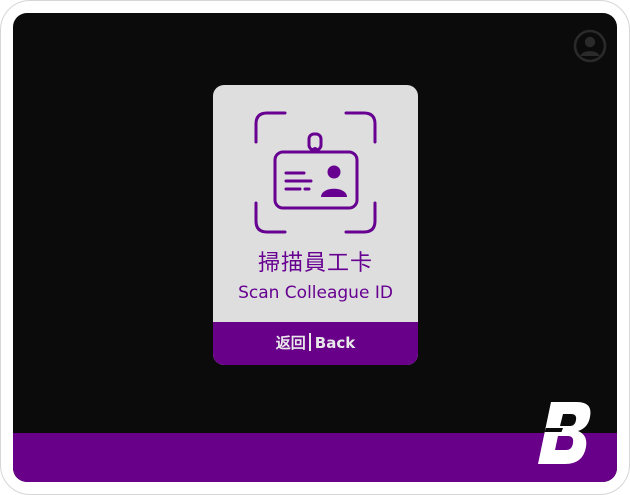 This screenshot has height=495, width=630. What do you see at coordinates (309, 342) in the screenshot?
I see `label-divider` at bounding box center [309, 342].